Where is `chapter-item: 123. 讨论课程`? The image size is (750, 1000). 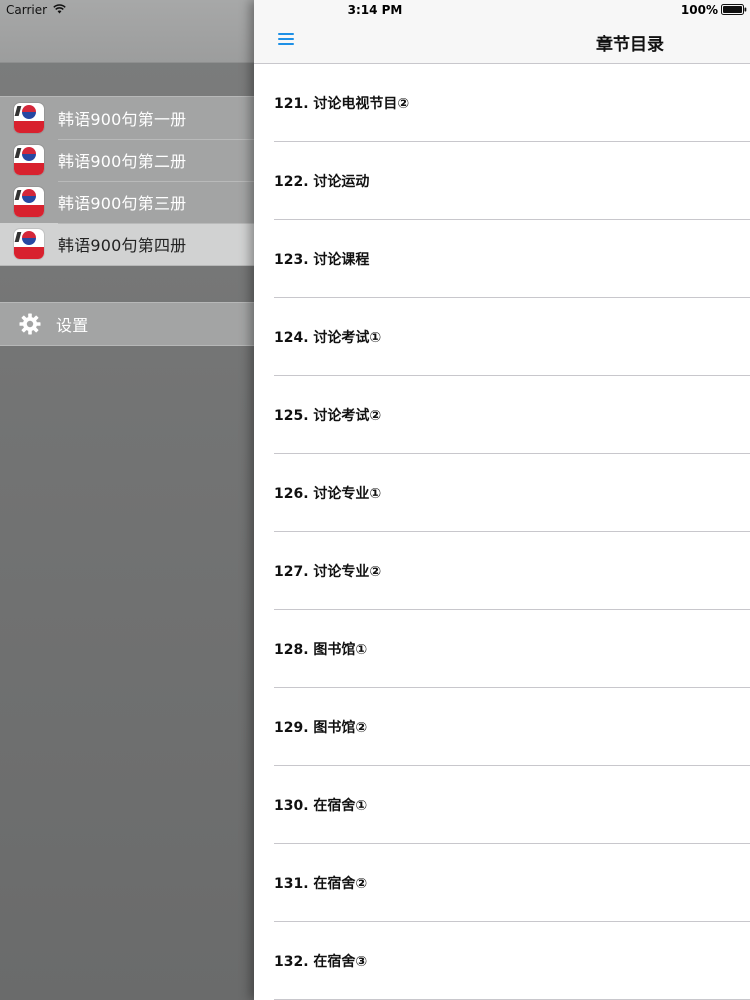 chapter-item: 123. 讨论课程 is located at coordinates (502, 259).